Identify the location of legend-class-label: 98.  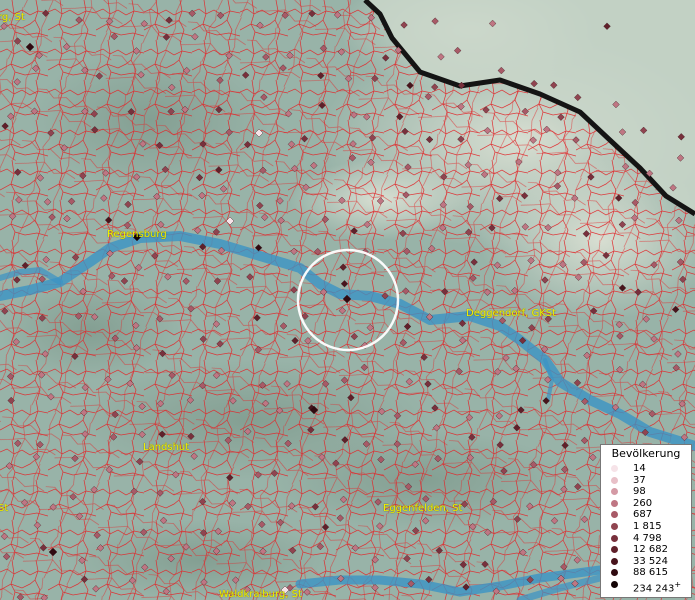
(639, 492).